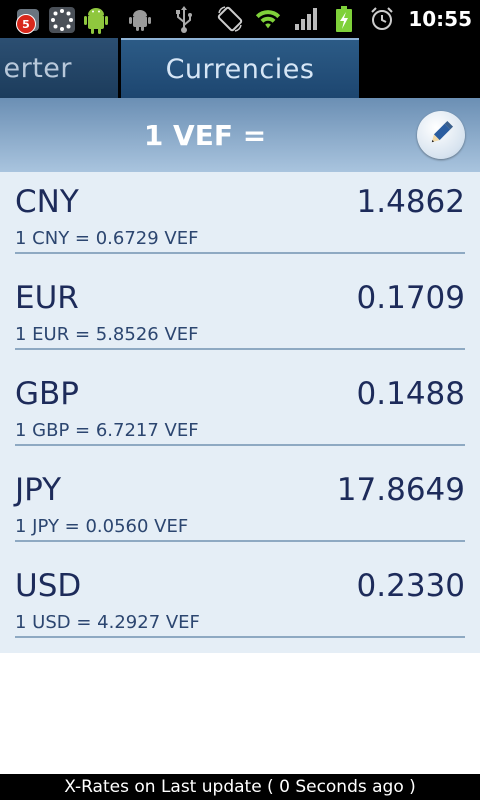 The height and width of the screenshot is (800, 480). Describe the element at coordinates (410, 394) in the screenshot. I see `currency-value: 0.1488` at that location.